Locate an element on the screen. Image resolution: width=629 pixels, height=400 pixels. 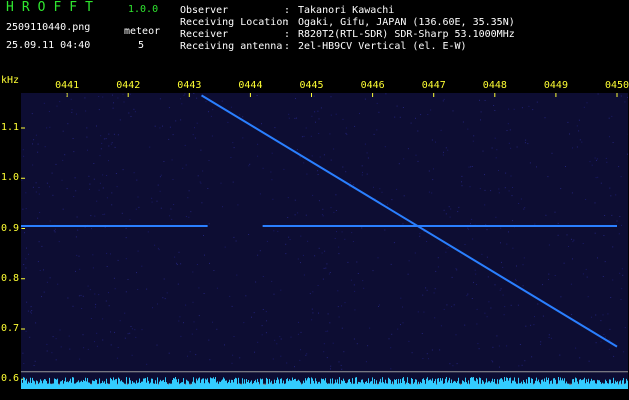
app-title: HROFFT is located at coordinates (53, 7).